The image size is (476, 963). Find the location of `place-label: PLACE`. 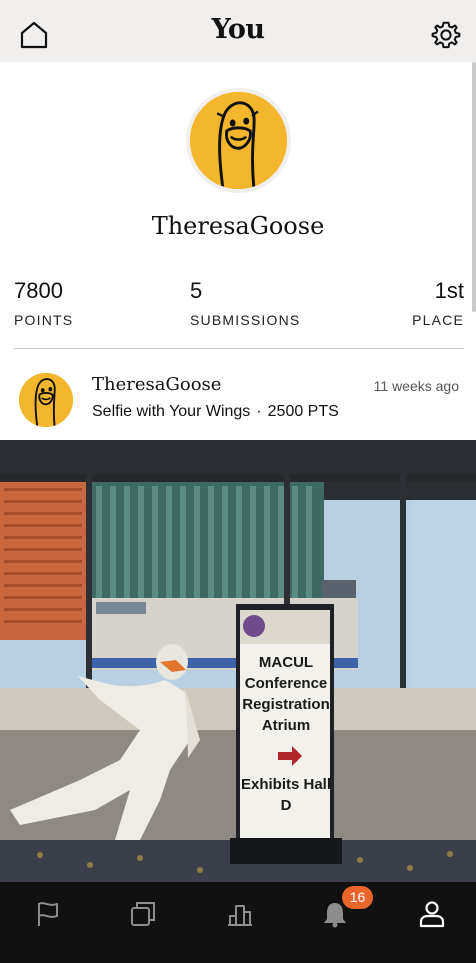

place-label: PLACE is located at coordinates (438, 320).